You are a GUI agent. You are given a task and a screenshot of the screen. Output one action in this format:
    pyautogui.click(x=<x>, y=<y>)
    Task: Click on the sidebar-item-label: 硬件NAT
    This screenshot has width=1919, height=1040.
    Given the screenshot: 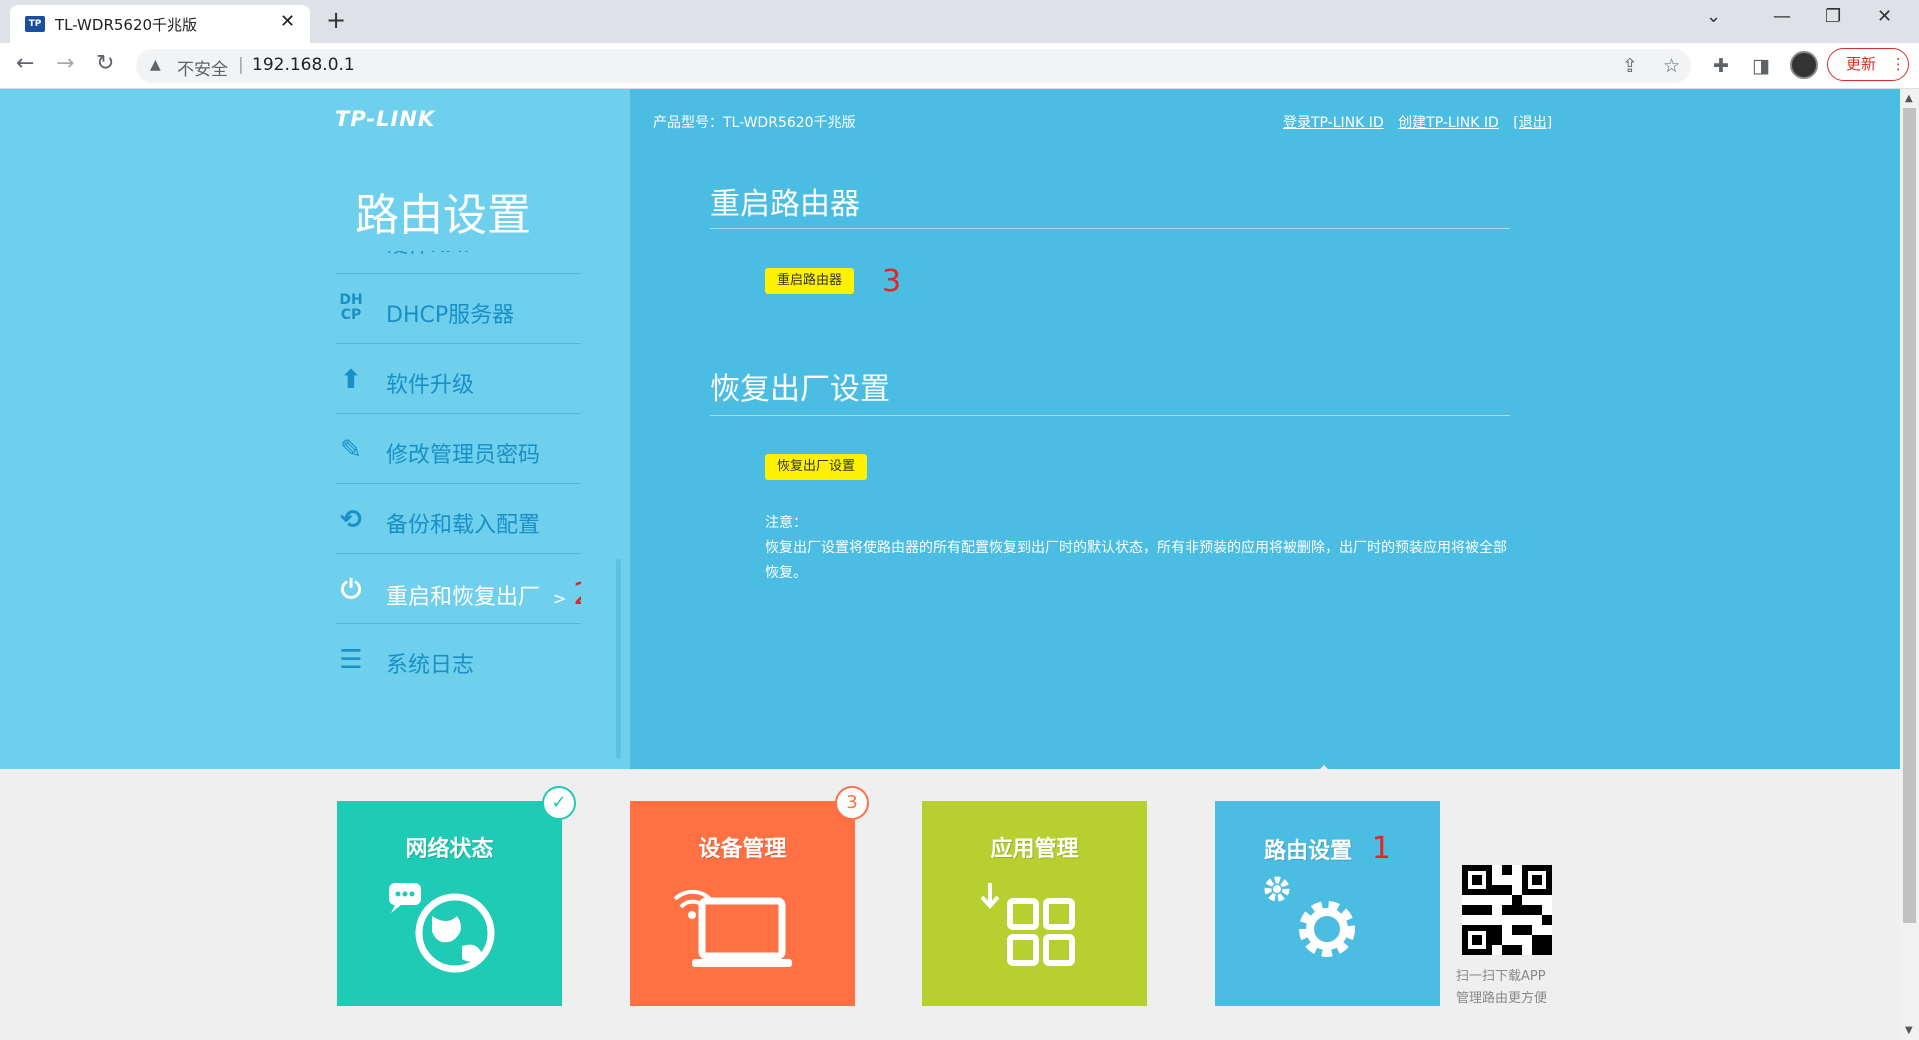 What is the action you would take?
    pyautogui.click(x=429, y=255)
    